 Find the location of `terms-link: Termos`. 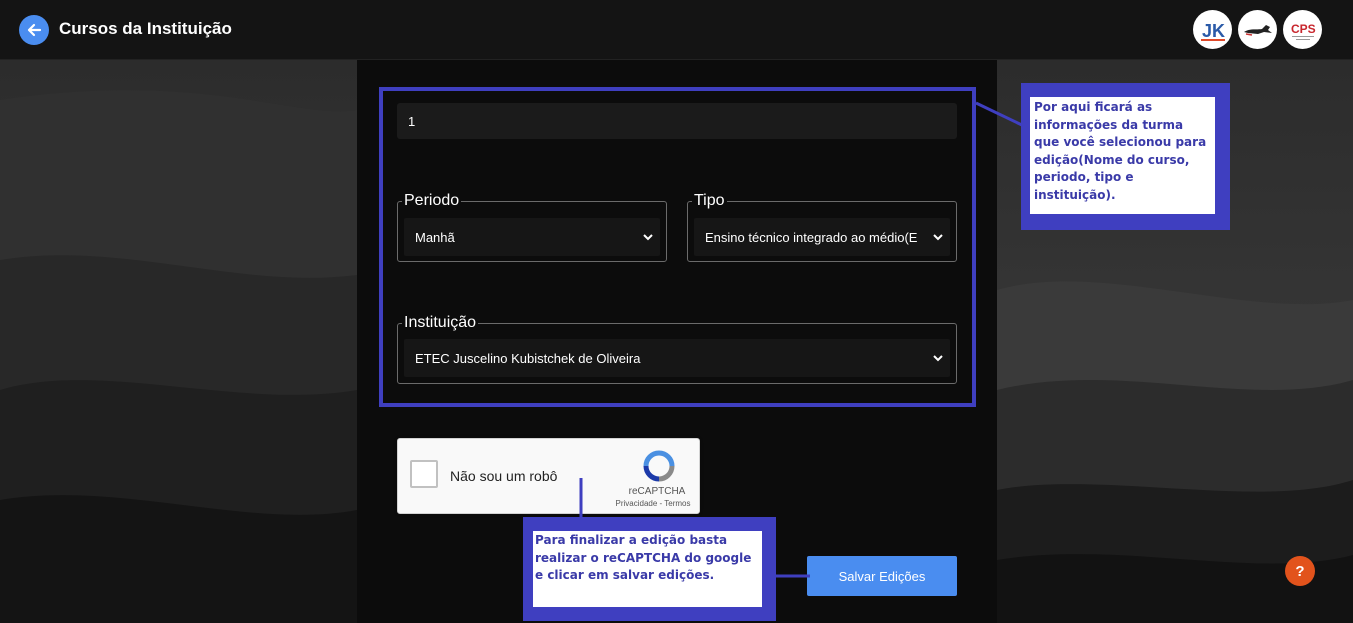

terms-link: Termos is located at coordinates (677, 503).